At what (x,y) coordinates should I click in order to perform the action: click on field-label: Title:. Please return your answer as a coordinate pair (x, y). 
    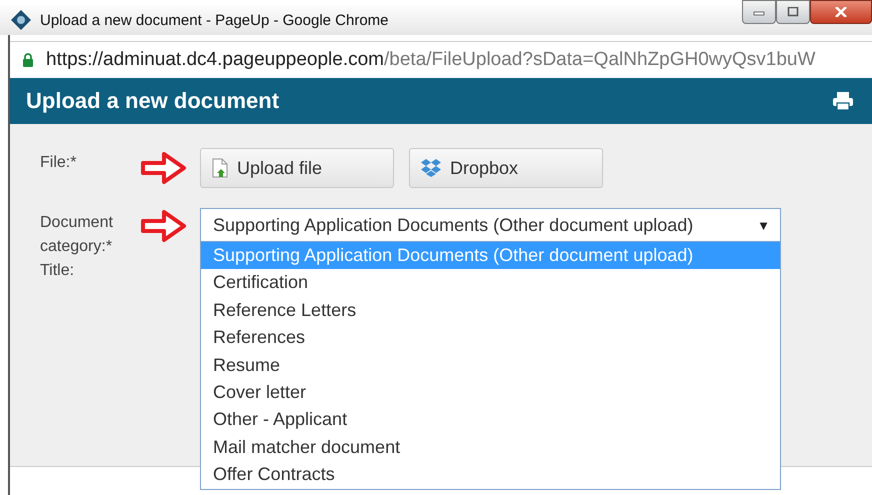
    Looking at the image, I should click on (58, 271).